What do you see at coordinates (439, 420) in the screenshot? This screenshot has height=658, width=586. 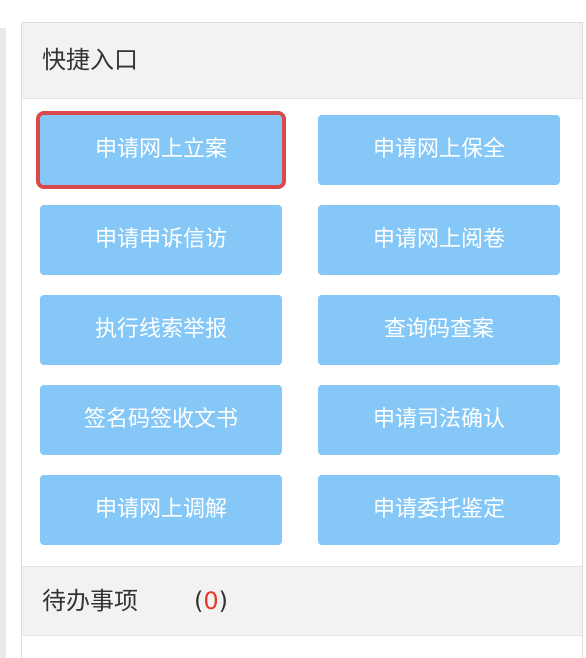 I see `apply-judicial-confirmation-button: 申请司法确认` at bounding box center [439, 420].